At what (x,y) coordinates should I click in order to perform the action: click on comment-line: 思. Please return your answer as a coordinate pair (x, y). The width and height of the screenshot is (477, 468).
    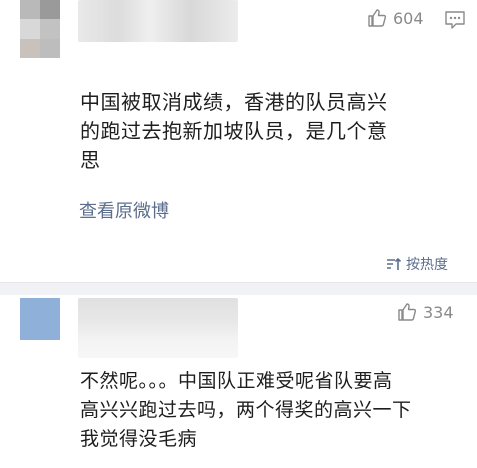
    Looking at the image, I should click on (90, 160).